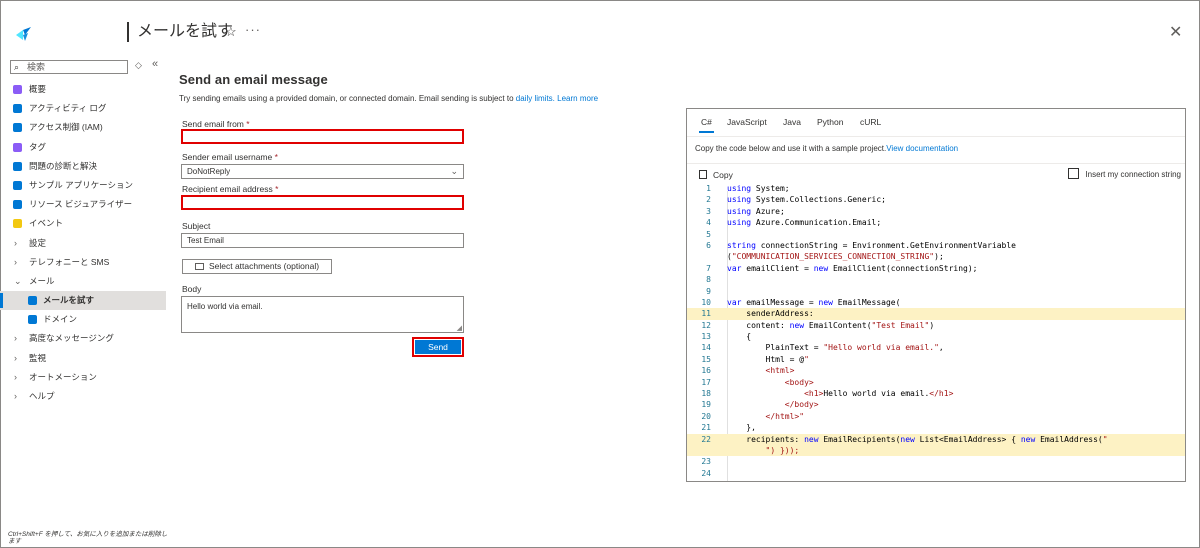 Image resolution: width=1200 pixels, height=548 pixels. I want to click on diagnose-icon, so click(17, 166).